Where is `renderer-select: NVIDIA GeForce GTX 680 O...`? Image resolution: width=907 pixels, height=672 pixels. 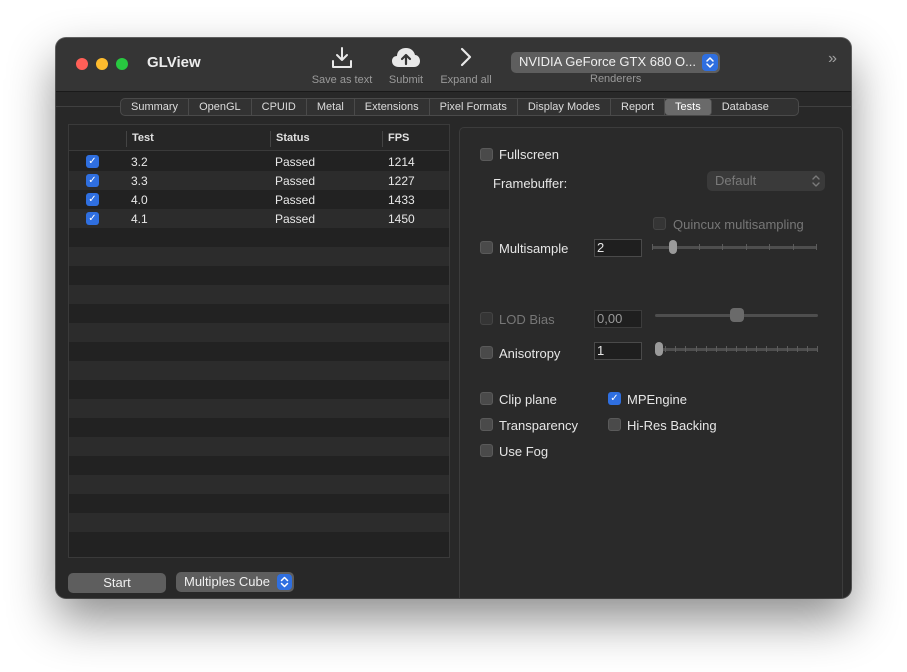 renderer-select: NVIDIA GeForce GTX 680 O... is located at coordinates (615, 62).